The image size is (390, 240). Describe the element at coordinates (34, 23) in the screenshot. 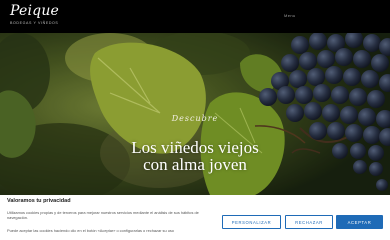

I see `logo-subtitle: BODEGAS Y VIÑEDOS` at that location.